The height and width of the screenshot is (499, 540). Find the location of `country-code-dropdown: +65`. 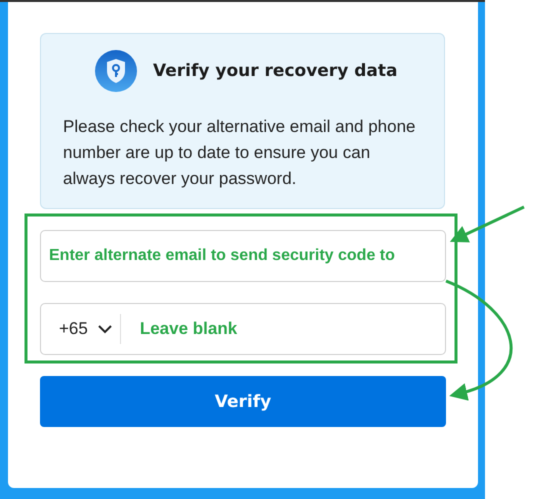

country-code-dropdown: +65 is located at coordinates (84, 329).